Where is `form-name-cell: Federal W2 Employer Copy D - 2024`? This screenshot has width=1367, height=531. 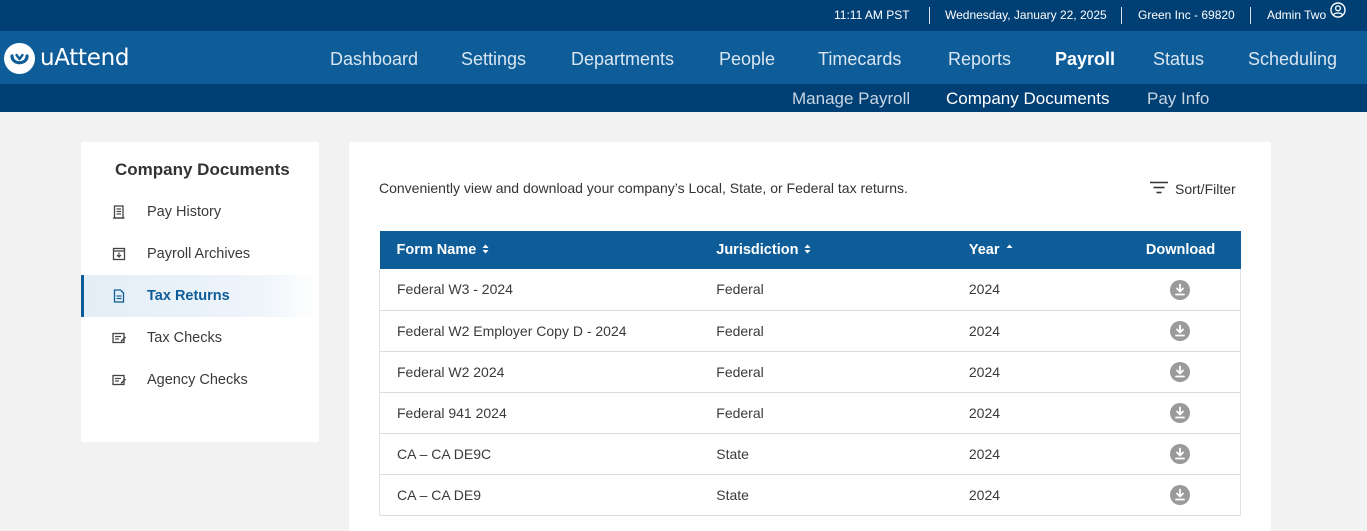 form-name-cell: Federal W2 Employer Copy D - 2024 is located at coordinates (548, 330).